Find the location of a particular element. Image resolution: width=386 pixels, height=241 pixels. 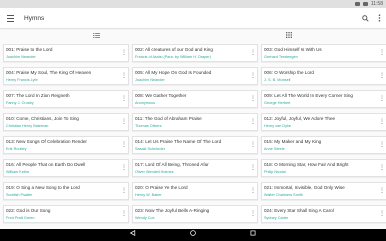

hymn-card: 008: We Gather Together Anonymous ⋮ is located at coordinates (195, 99).